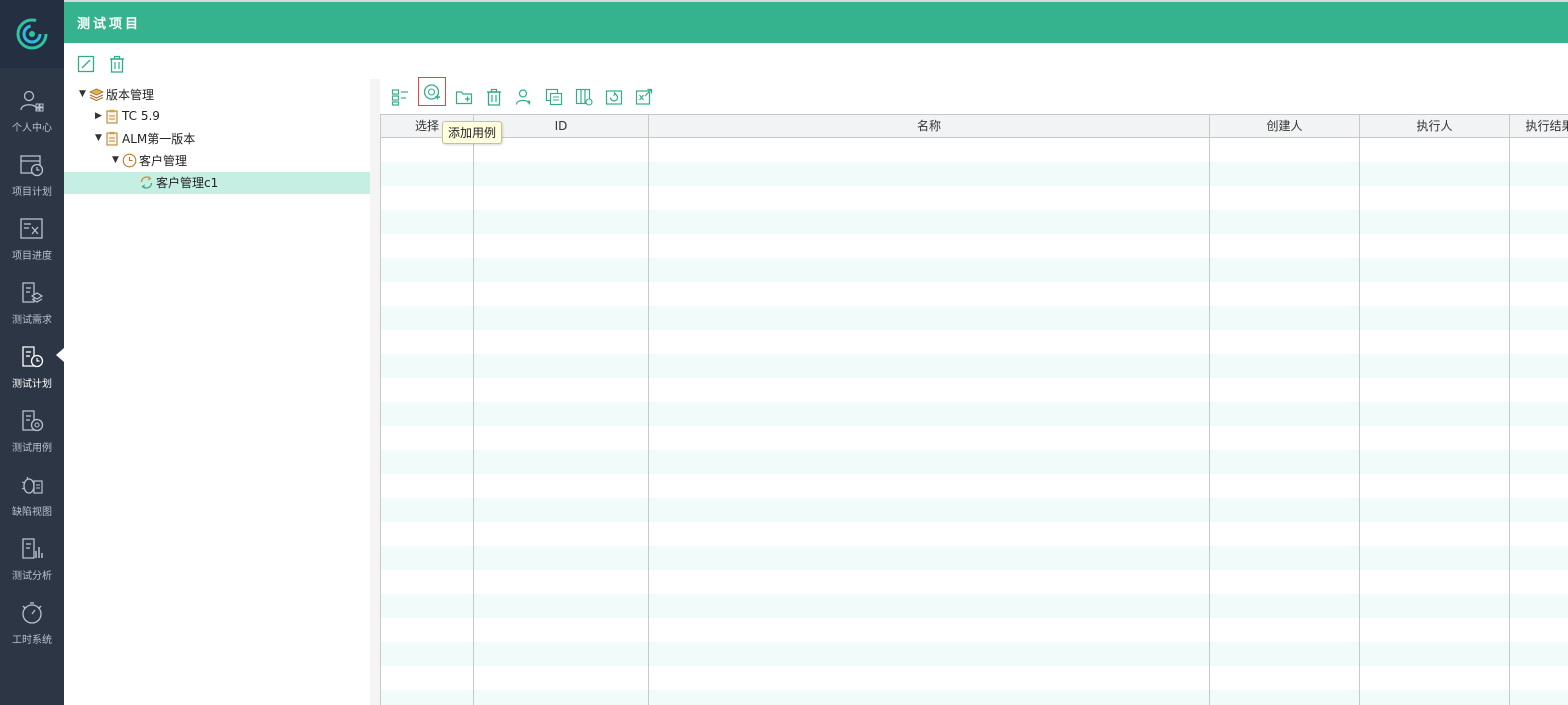  I want to click on tooltip-add-case: 添加用例, so click(472, 132).